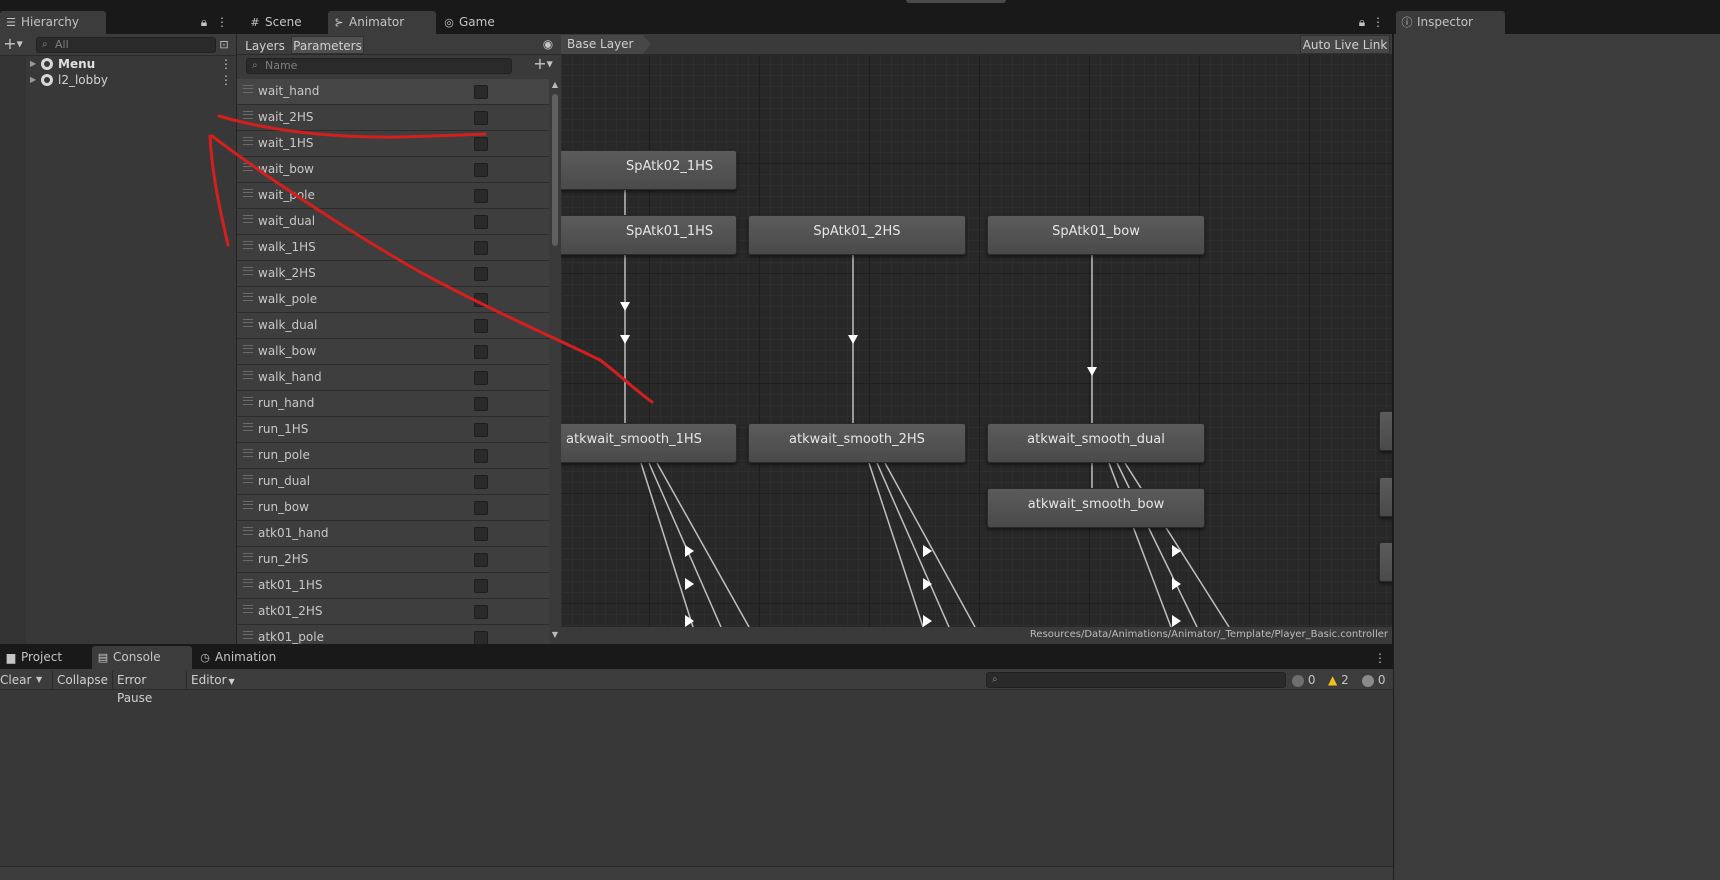 This screenshot has height=880, width=1720. What do you see at coordinates (649, 443) in the screenshot?
I see `state-node-atkwait-smooth-1hs: atkwait_smooth_1HS` at bounding box center [649, 443].